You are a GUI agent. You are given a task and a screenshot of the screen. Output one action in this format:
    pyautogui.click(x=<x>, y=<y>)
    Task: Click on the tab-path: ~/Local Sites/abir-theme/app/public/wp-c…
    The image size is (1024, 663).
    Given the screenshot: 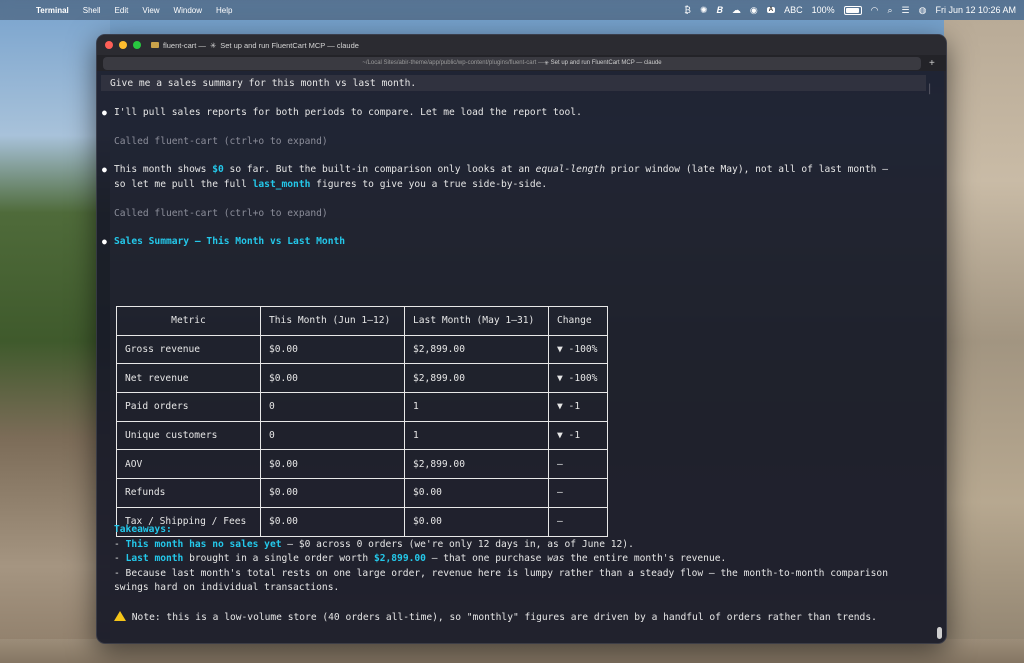 What is the action you would take?
    pyautogui.click(x=453, y=63)
    